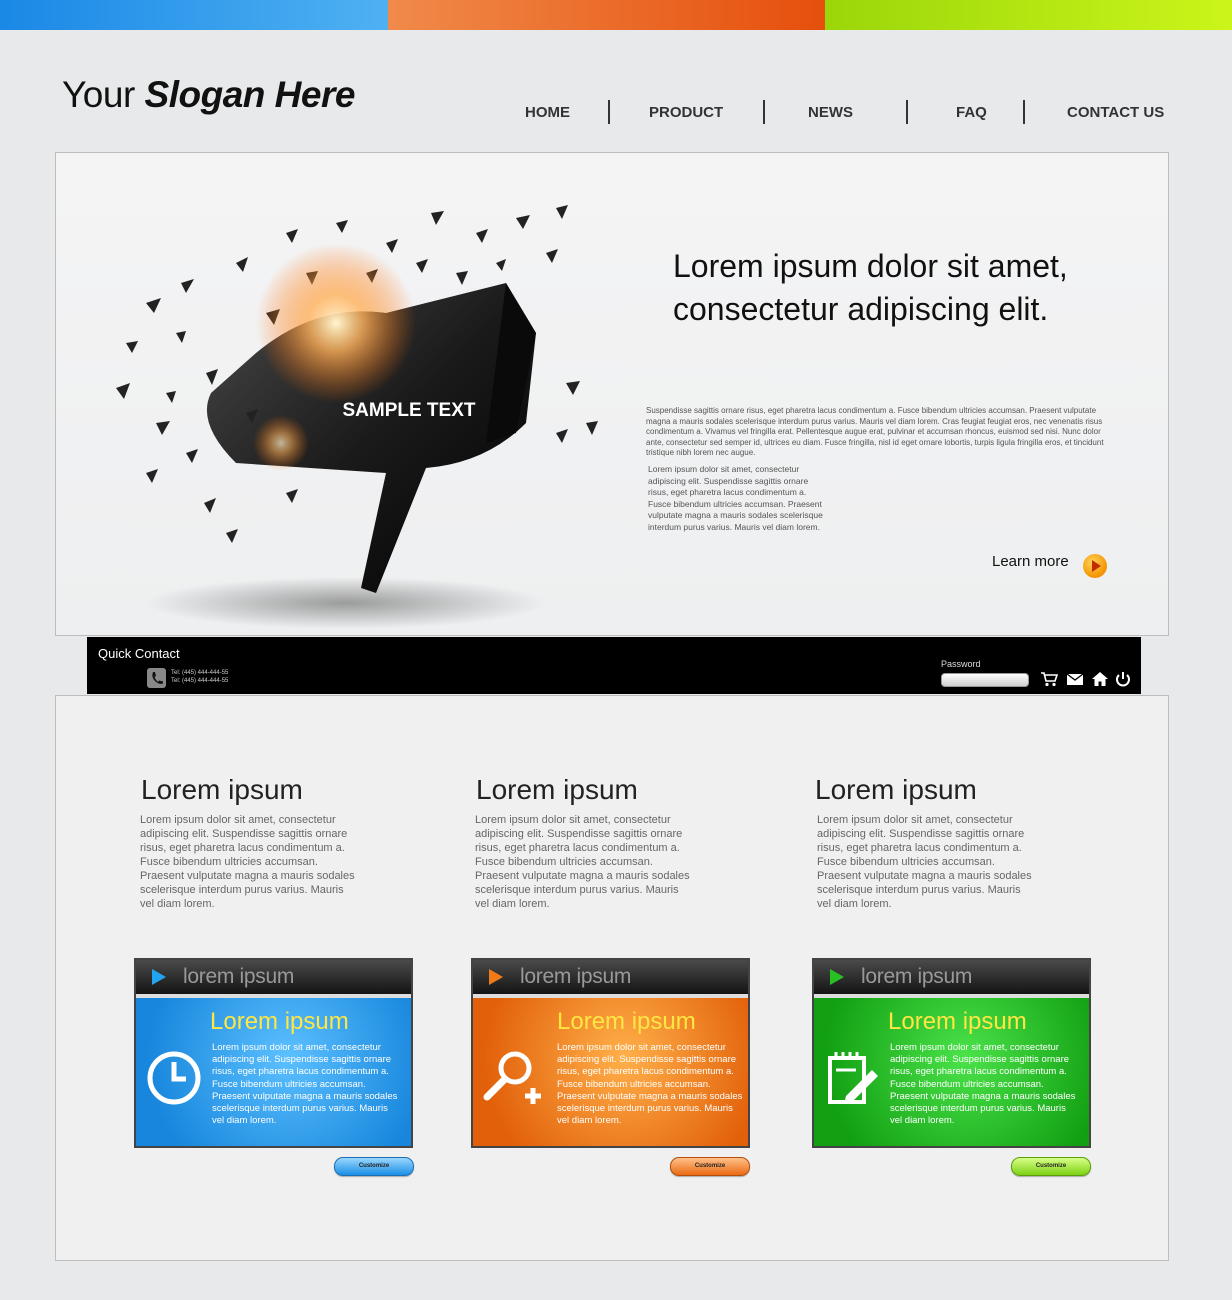 Image resolution: width=1232 pixels, height=1300 pixels. I want to click on hero-art-label: SAMPLE TEXT, so click(408, 410).